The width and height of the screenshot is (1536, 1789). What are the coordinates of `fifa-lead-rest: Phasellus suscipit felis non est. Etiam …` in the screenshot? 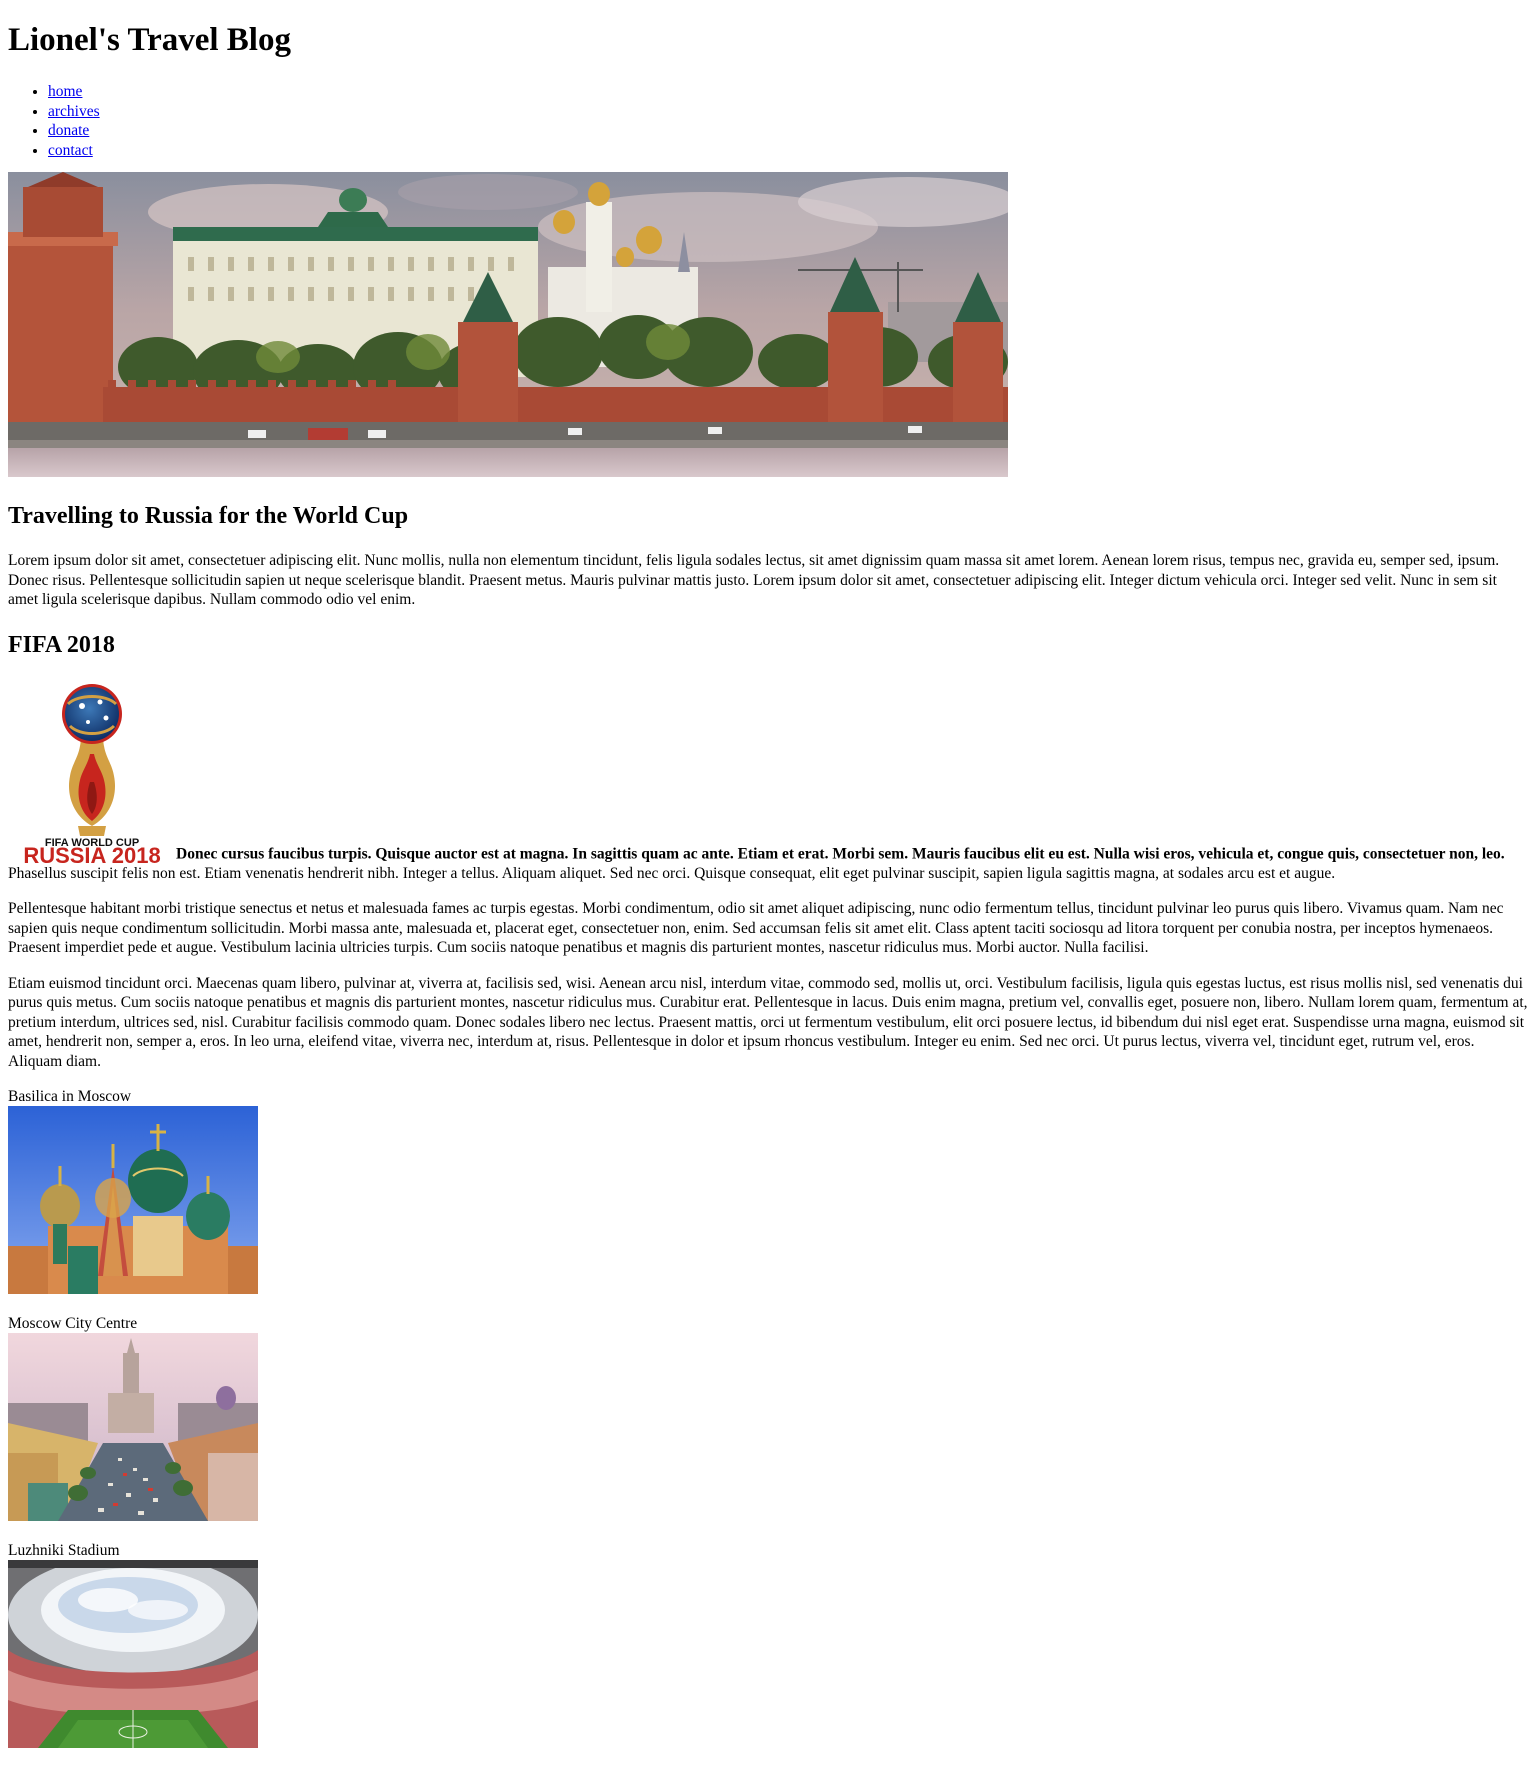 It's located at (672, 873).